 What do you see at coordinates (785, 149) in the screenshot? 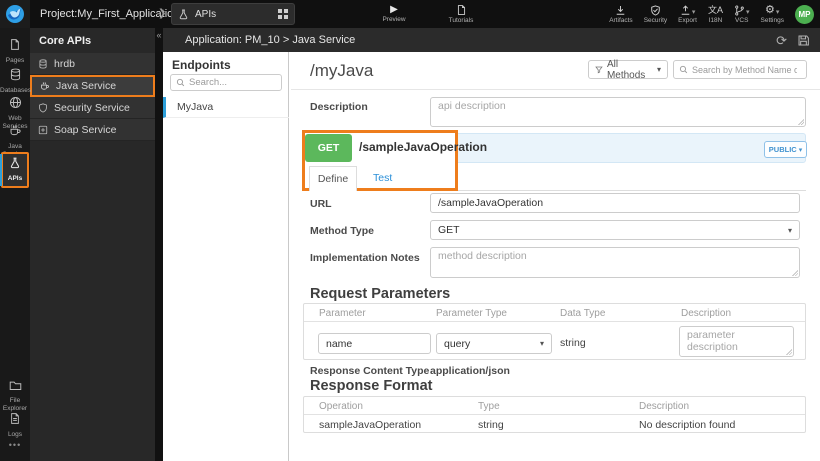
I see `visibility-dropdown: PUBLIC ▾` at bounding box center [785, 149].